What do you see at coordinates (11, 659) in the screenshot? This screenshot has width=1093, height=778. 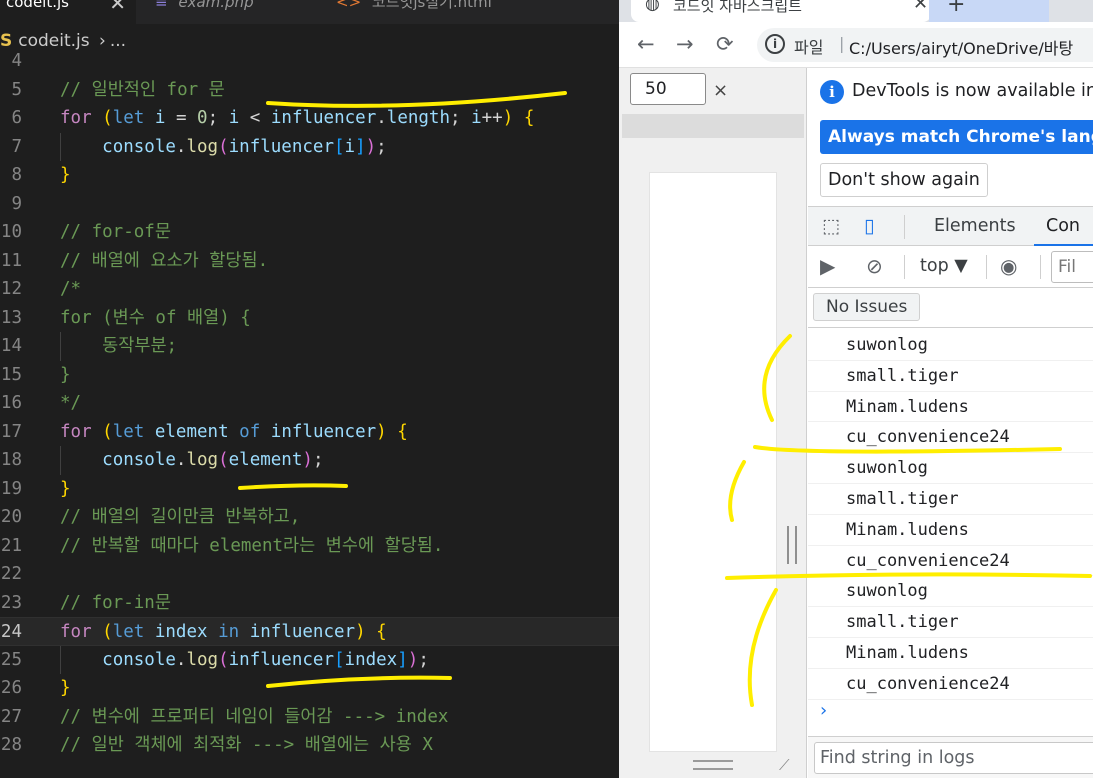 I see `line-number: 25` at bounding box center [11, 659].